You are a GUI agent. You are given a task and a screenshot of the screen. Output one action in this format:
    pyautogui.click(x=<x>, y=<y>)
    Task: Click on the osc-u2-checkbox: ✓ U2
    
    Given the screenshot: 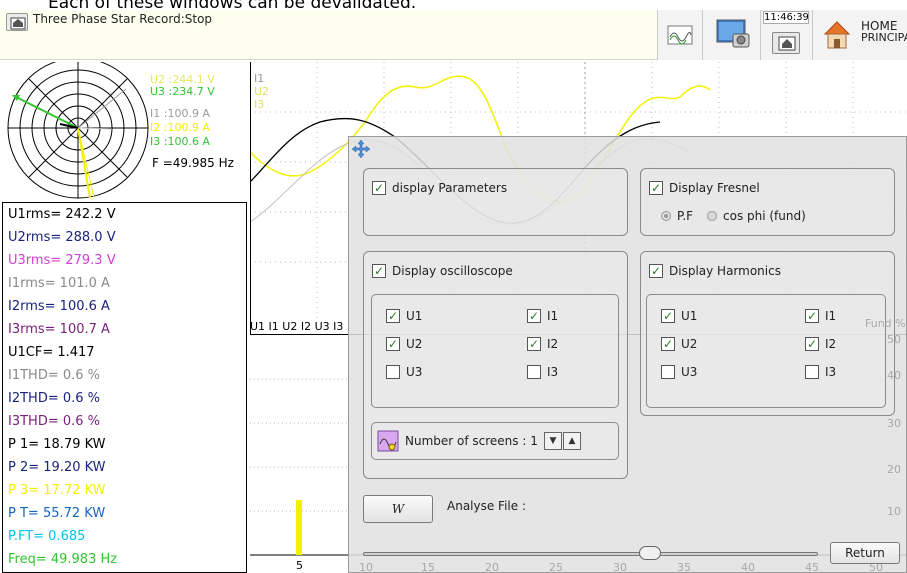 What is the action you would take?
    pyautogui.click(x=404, y=344)
    